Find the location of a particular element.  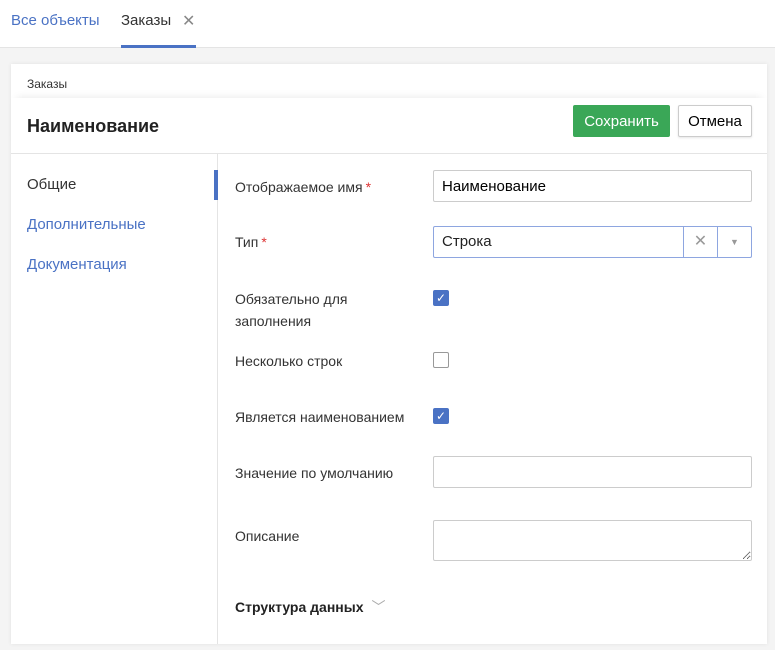

tab-bar: Все объекты Заказы ✕ is located at coordinates (387, 24).